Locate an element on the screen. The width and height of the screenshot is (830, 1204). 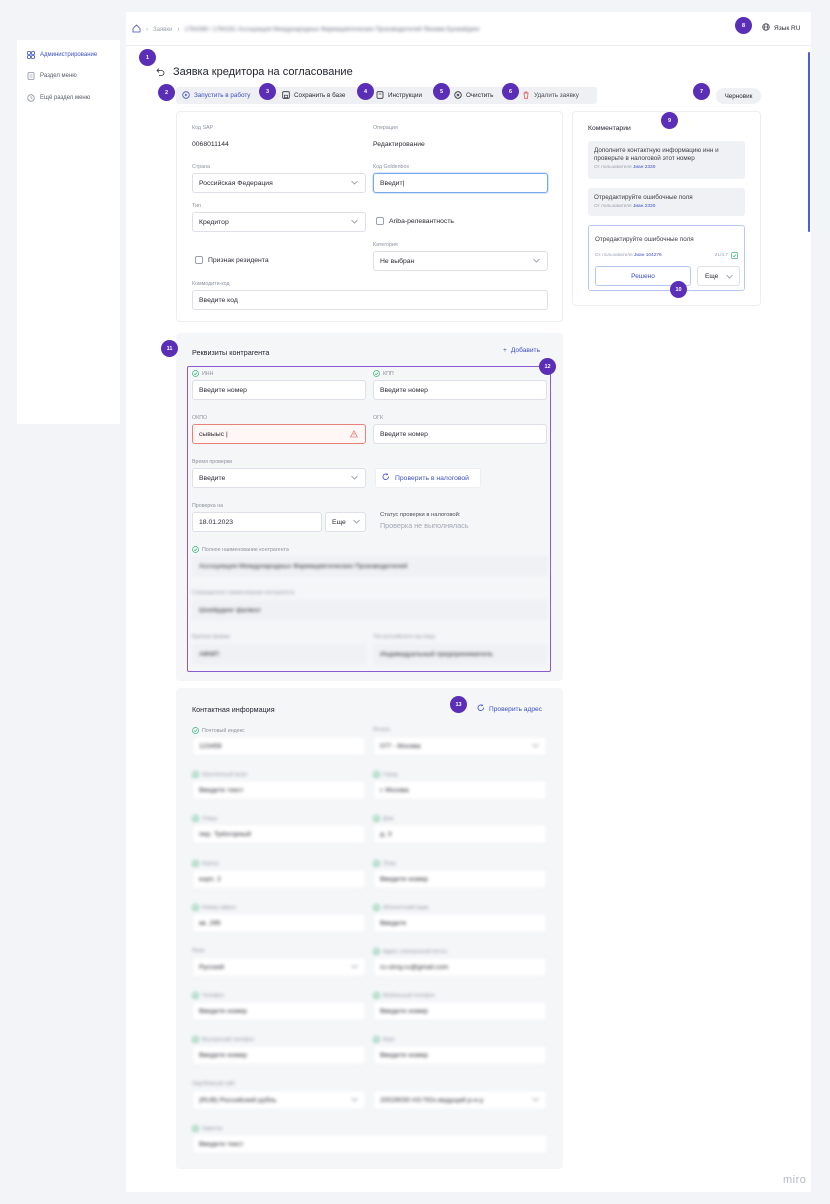
annotation-badge: 7 is located at coordinates (701, 91).